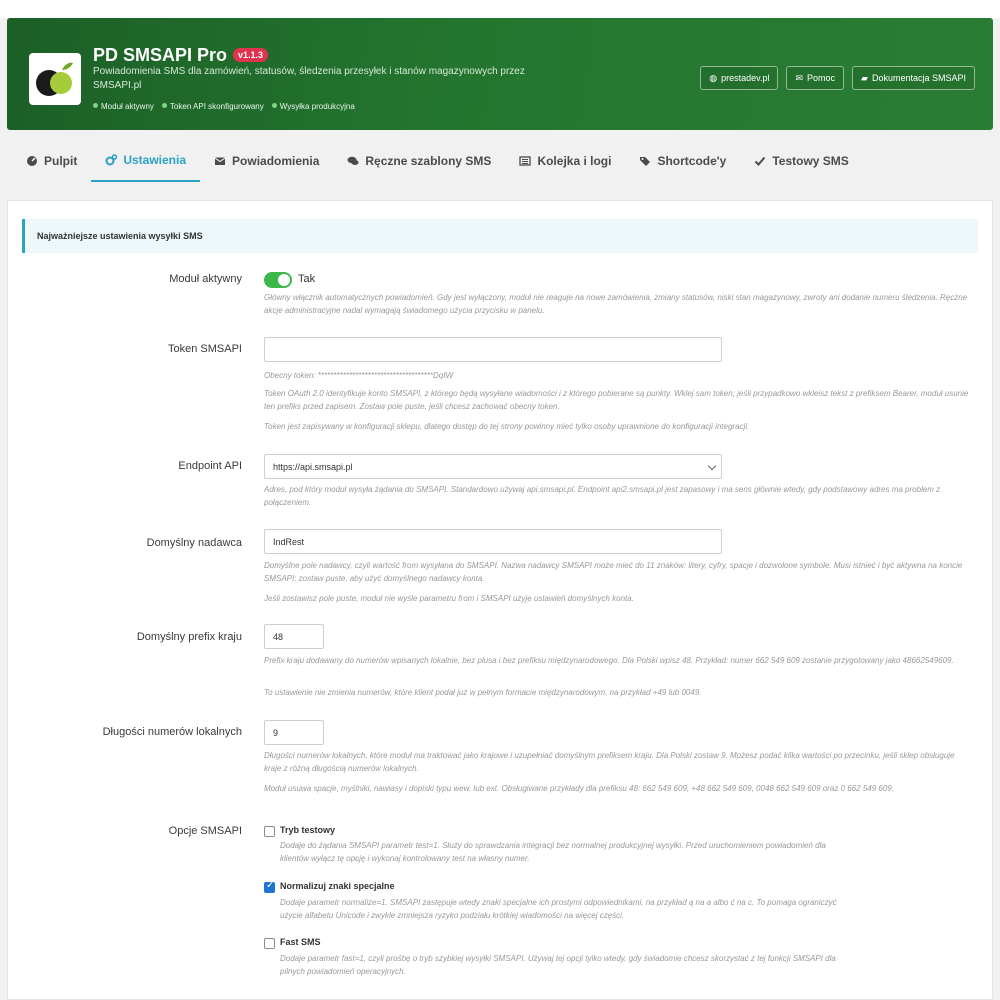 Image resolution: width=1000 pixels, height=1000 pixels. I want to click on test-mode-checkbox, so click(269, 831).